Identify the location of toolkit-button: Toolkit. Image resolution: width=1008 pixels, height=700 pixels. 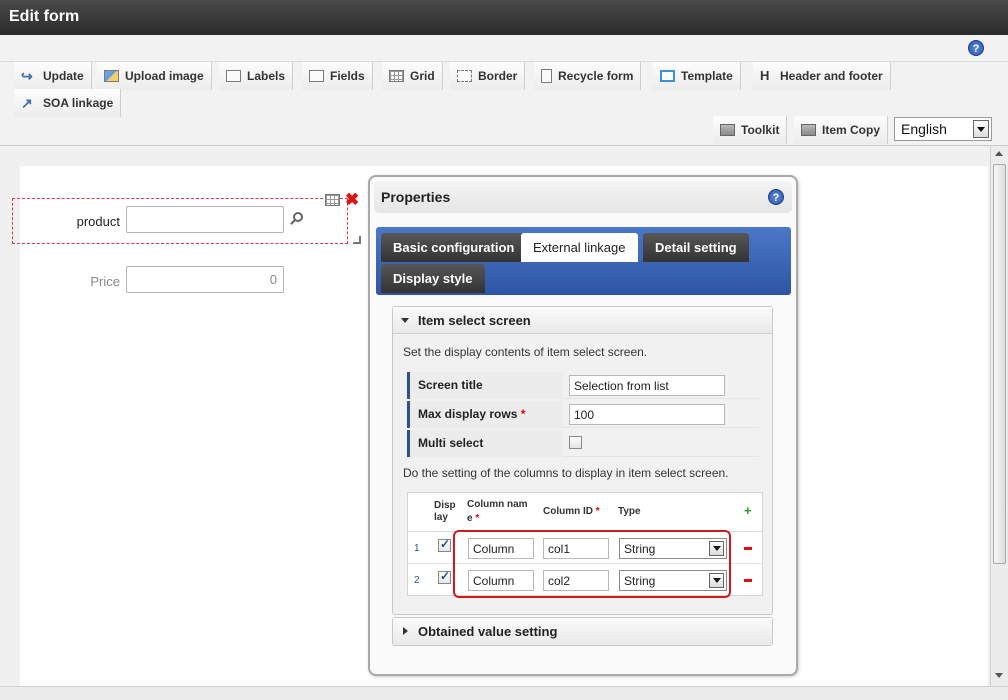
(750, 130).